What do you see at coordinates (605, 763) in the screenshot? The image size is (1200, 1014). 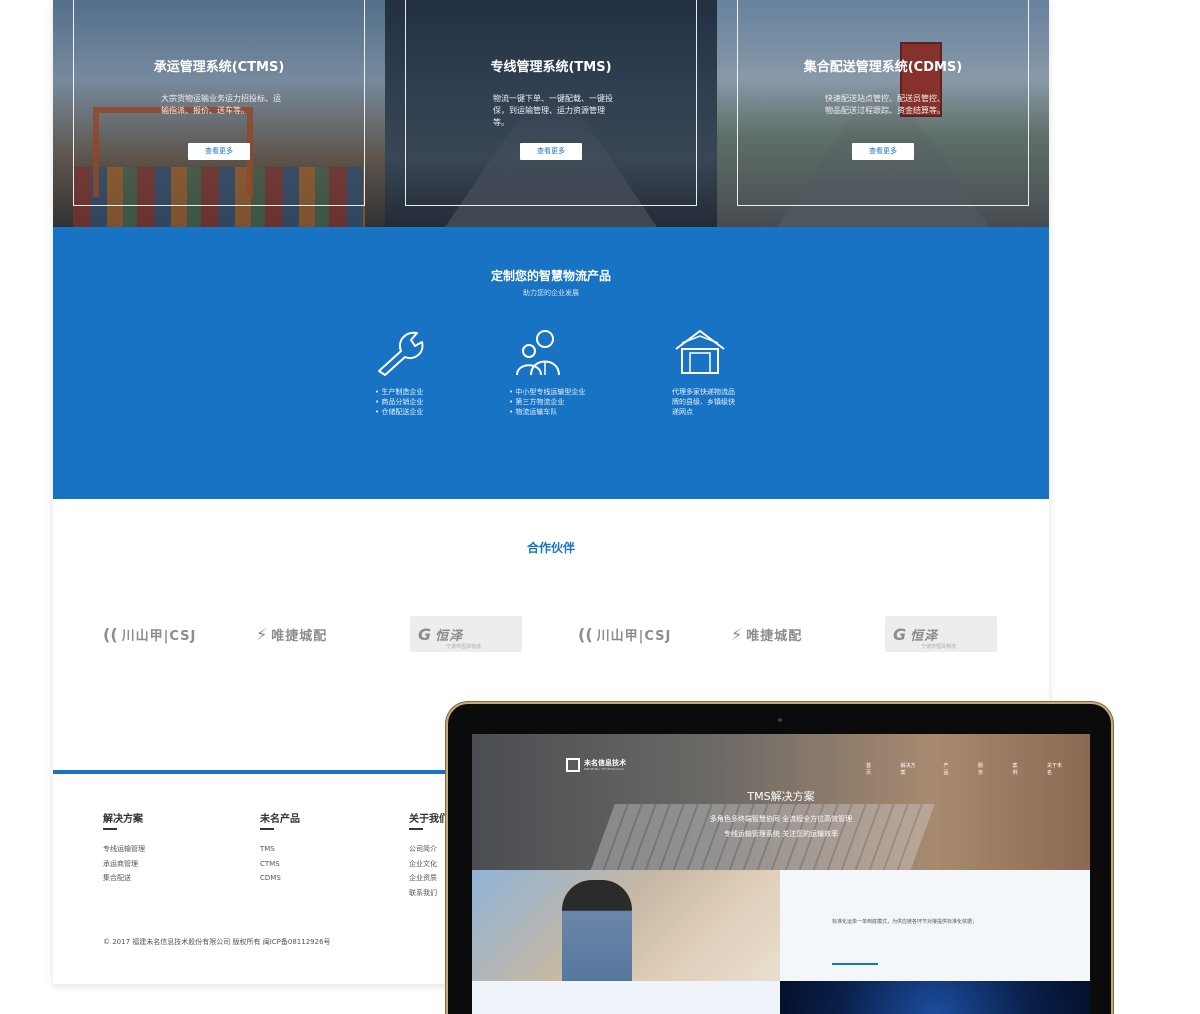 I see `logo-name: 未名信息技术` at bounding box center [605, 763].